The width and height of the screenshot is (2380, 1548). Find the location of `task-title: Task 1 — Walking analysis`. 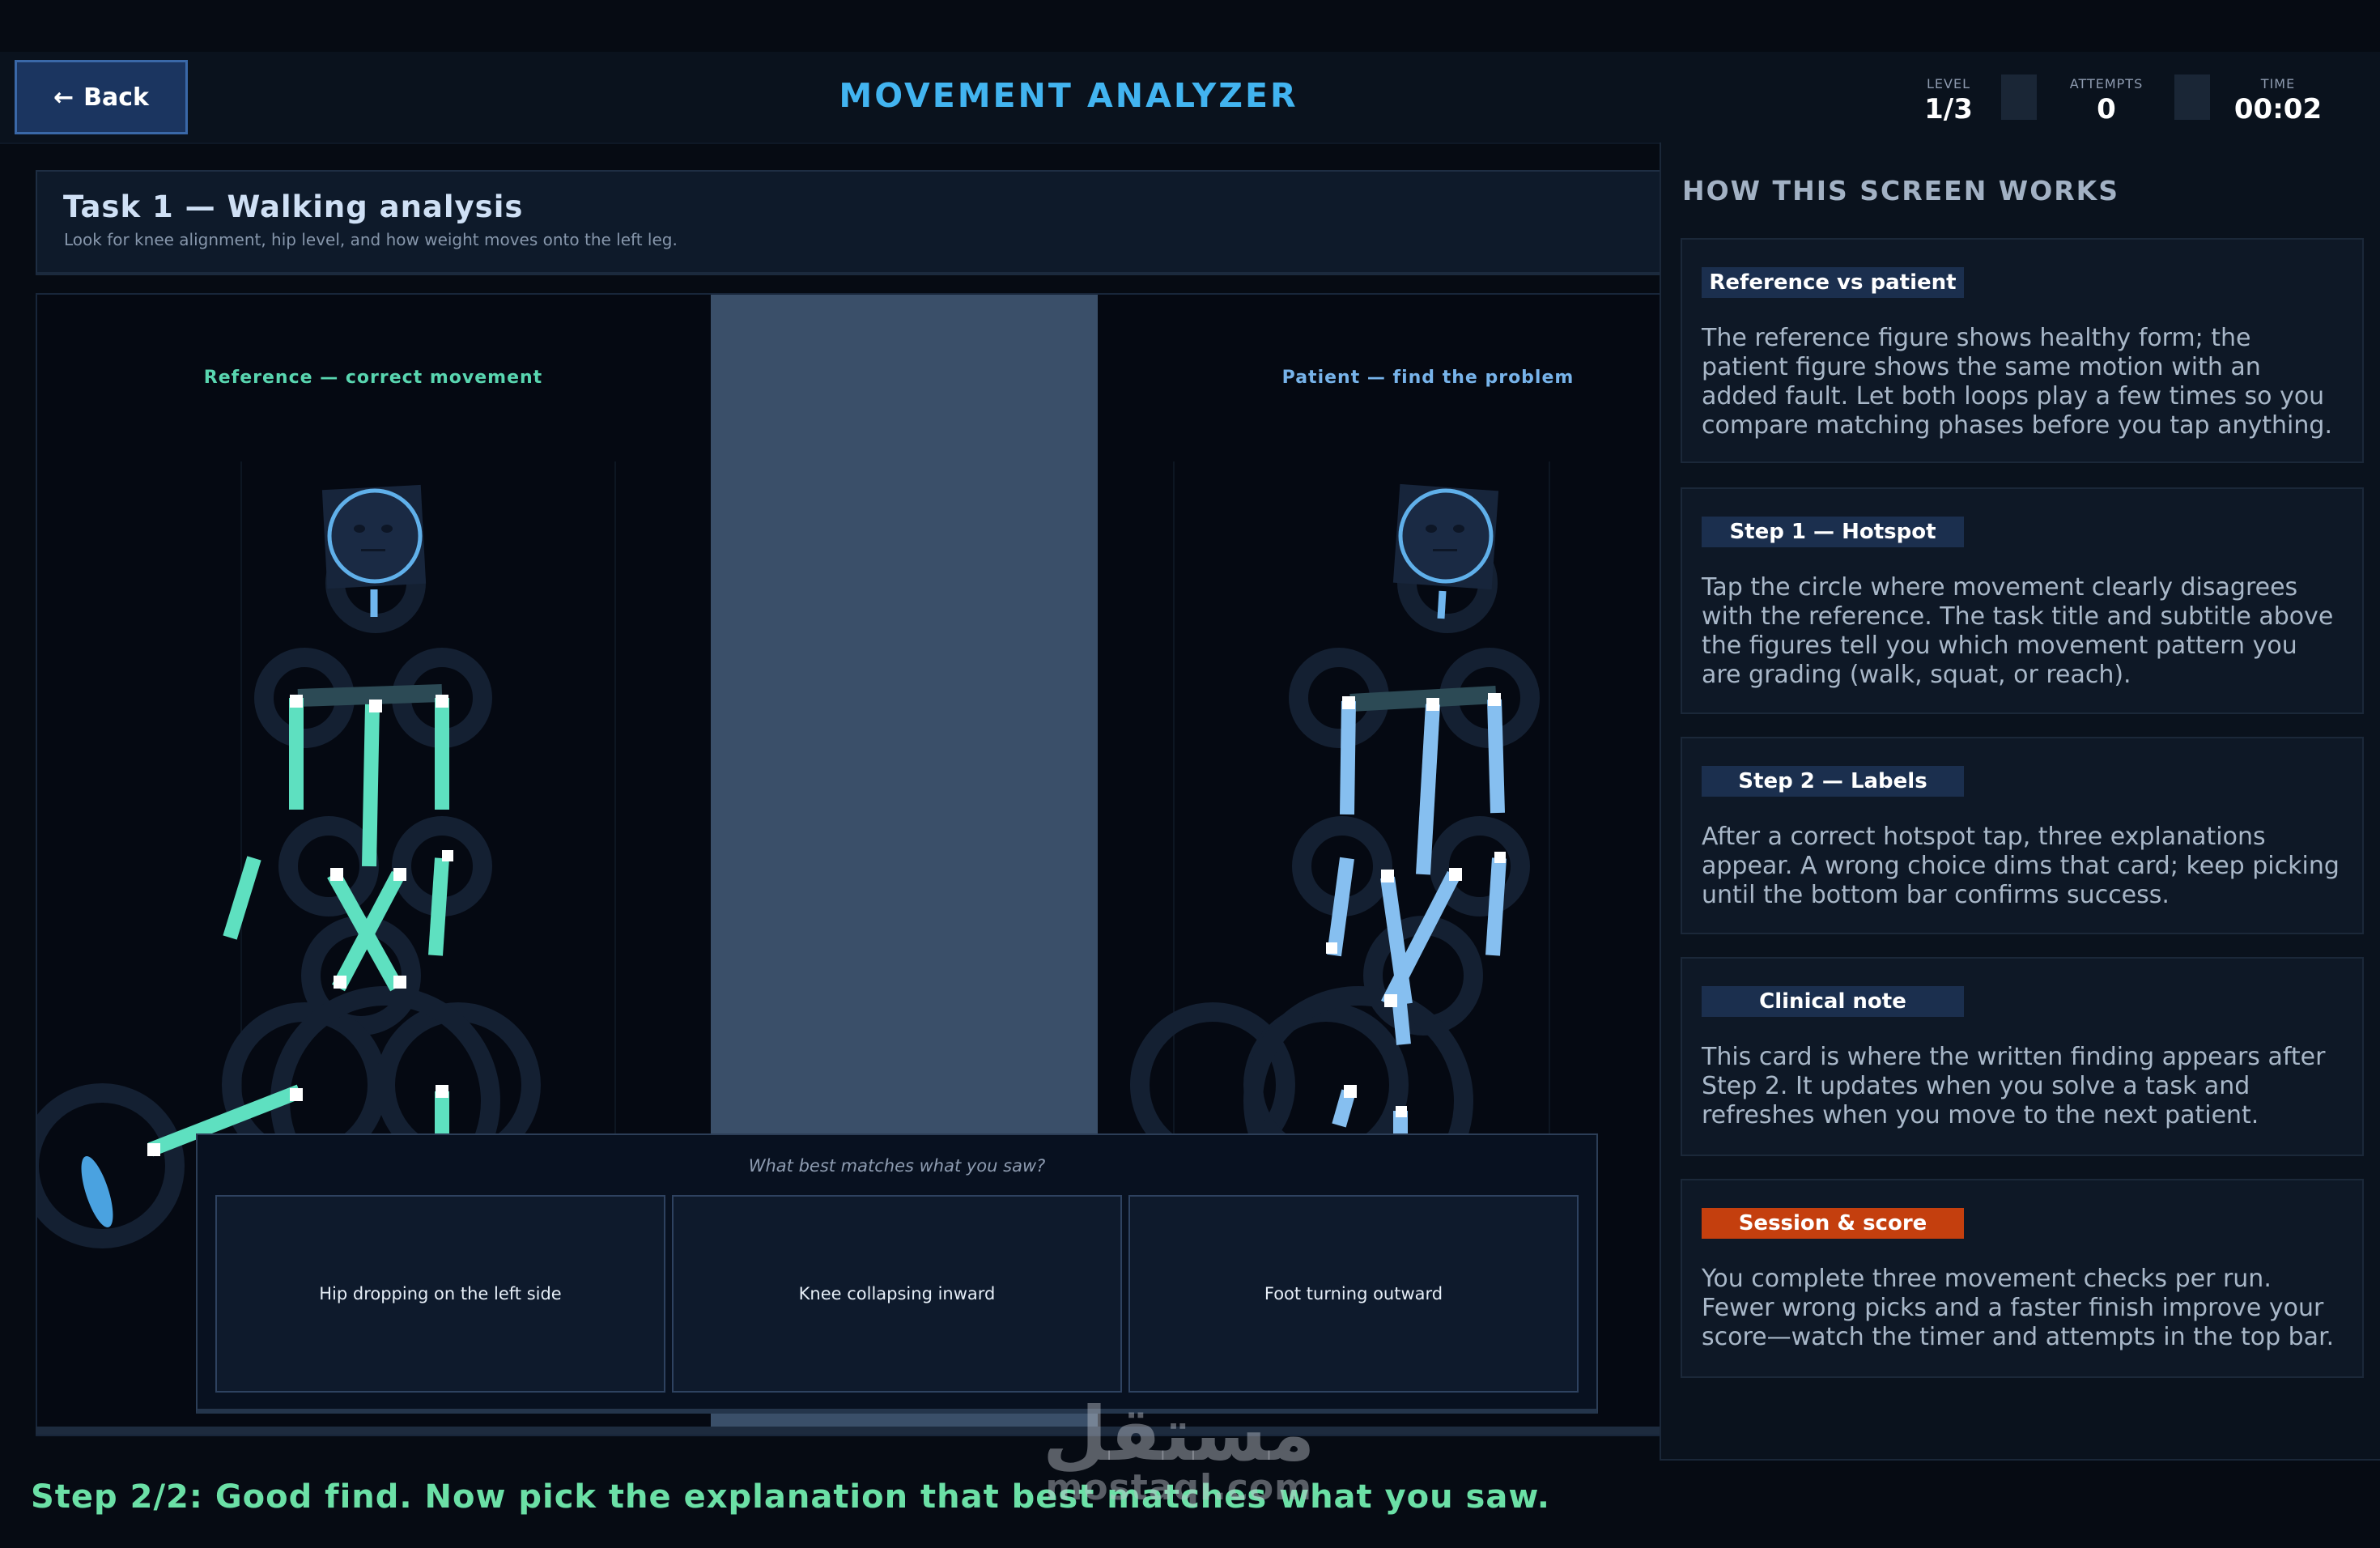

task-title: Task 1 — Walking analysis is located at coordinates (293, 207).